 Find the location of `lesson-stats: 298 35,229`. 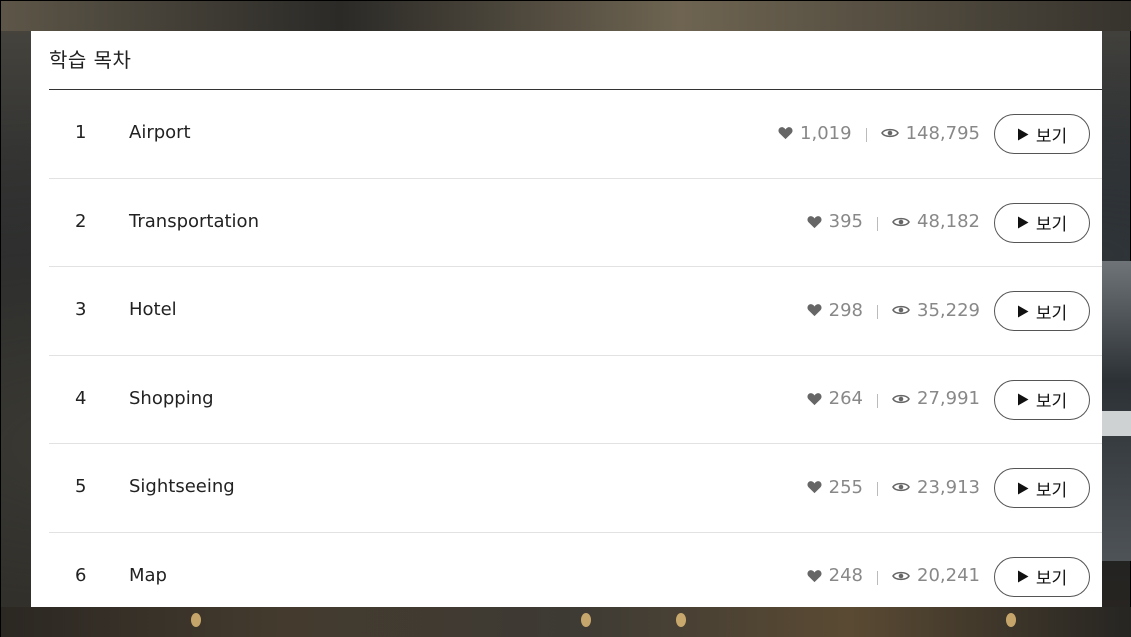

lesson-stats: 298 35,229 is located at coordinates (893, 310).